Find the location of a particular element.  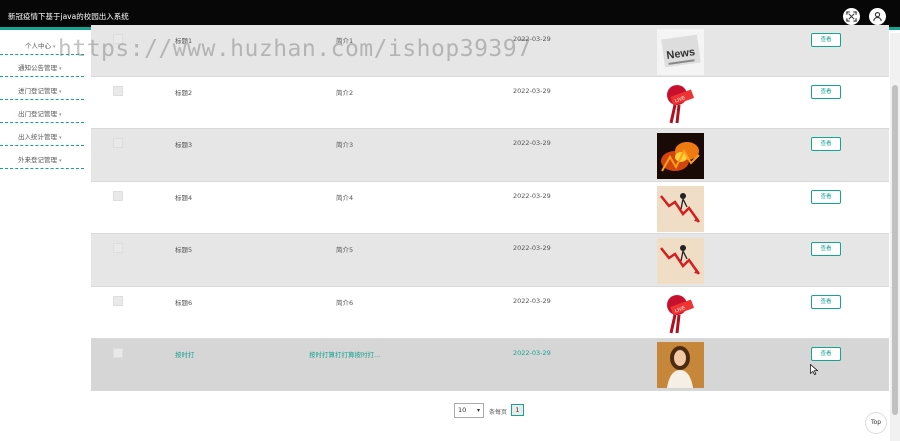

row-title: 标题6 is located at coordinates (184, 303).